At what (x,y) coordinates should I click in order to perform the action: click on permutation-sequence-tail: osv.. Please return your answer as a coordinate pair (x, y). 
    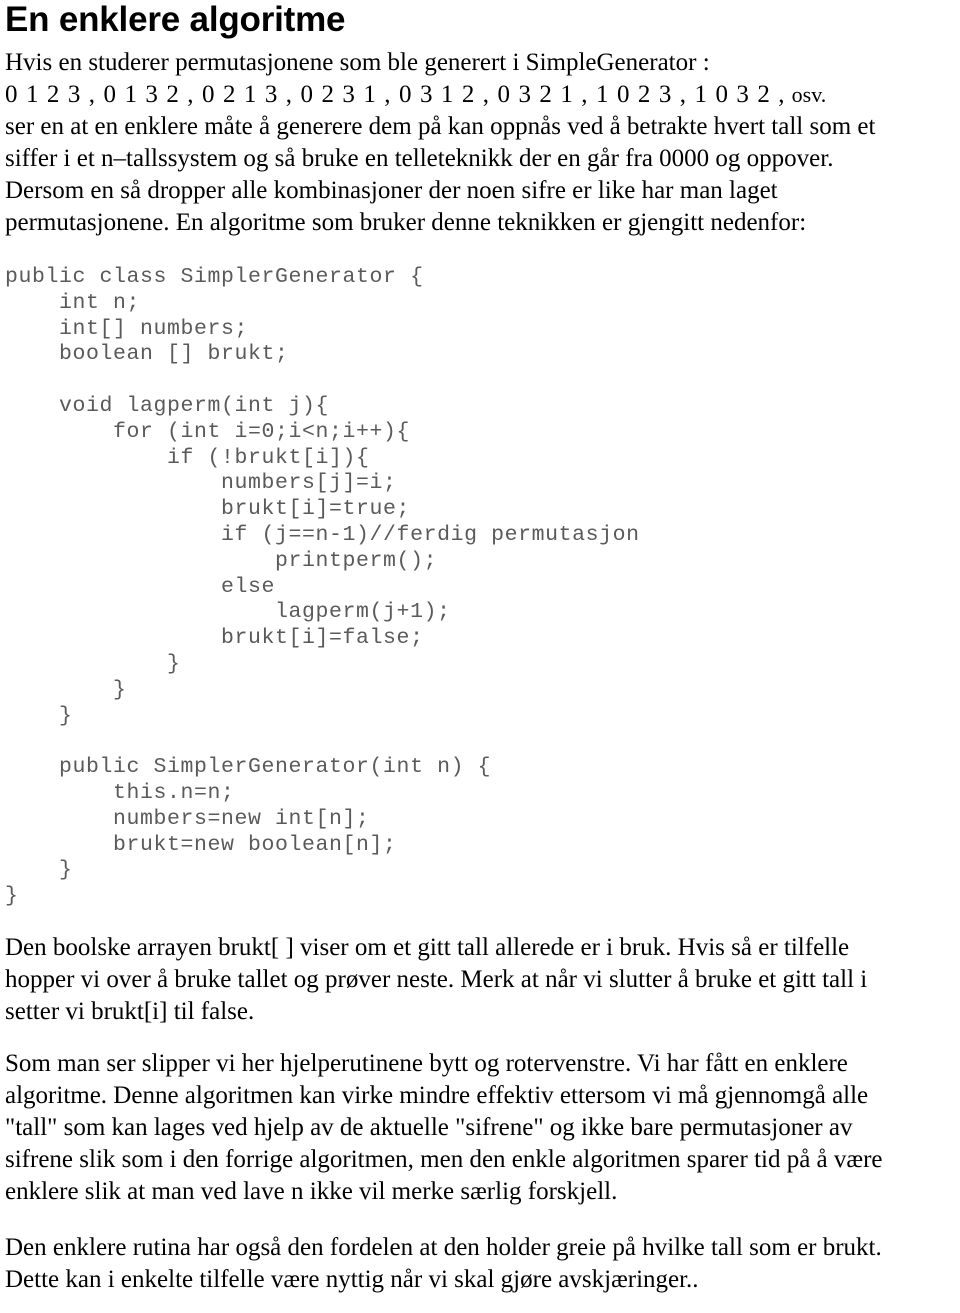
    Looking at the image, I should click on (806, 94).